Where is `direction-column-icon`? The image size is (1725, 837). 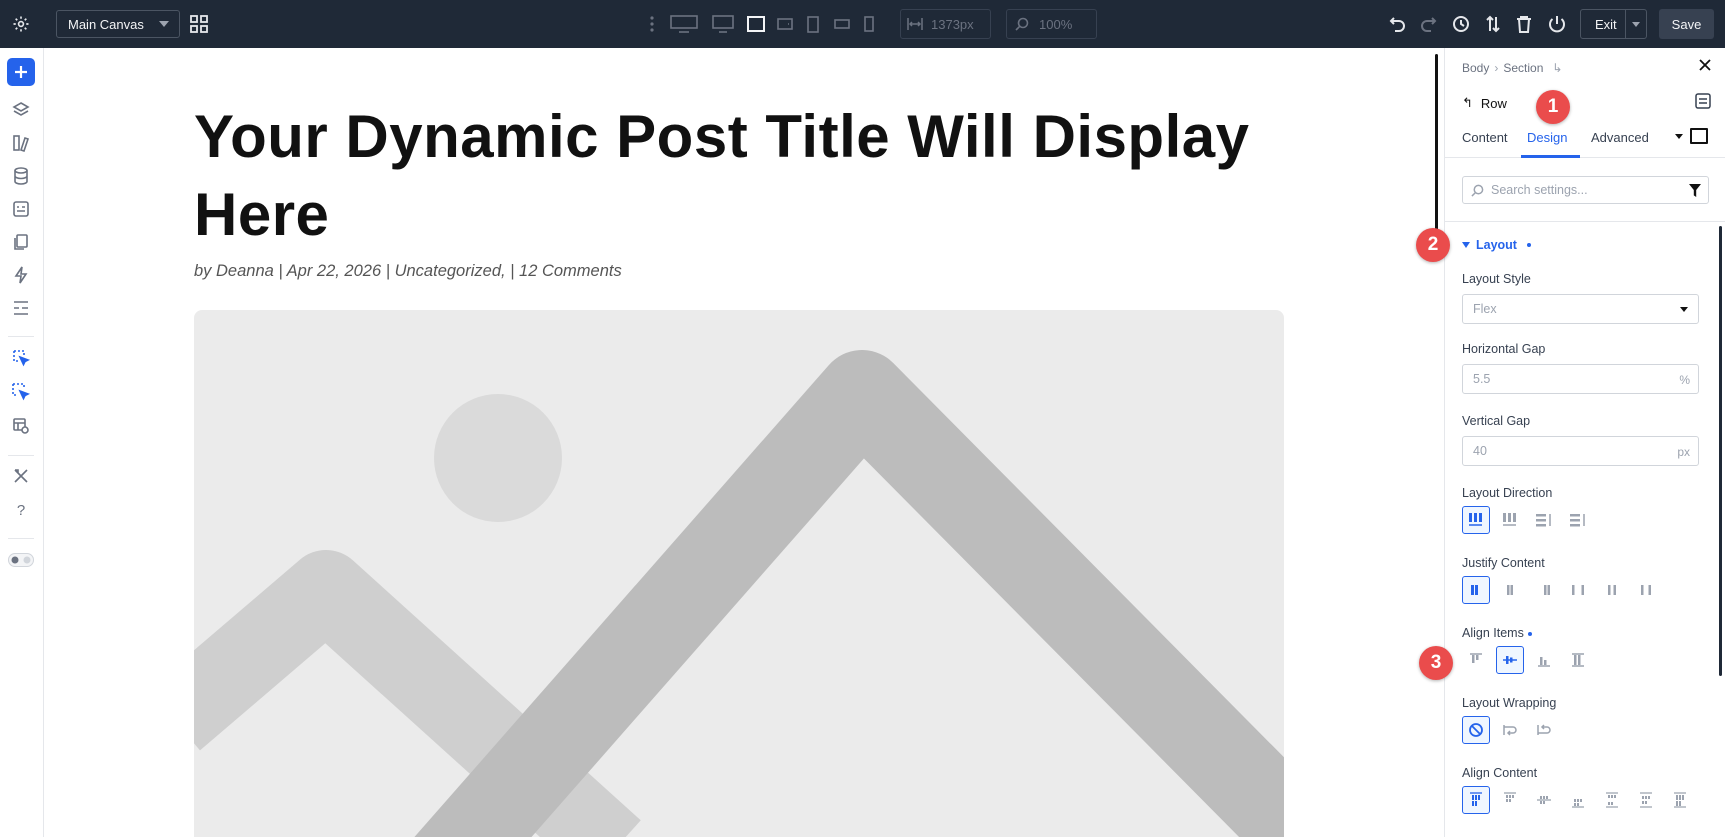
direction-column-icon is located at coordinates (1544, 520).